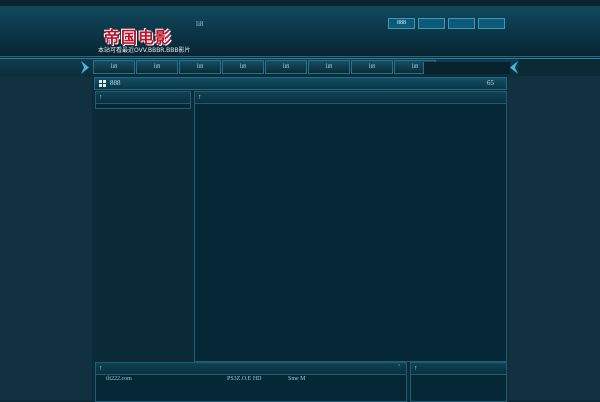 The height and width of the screenshot is (402, 600). What do you see at coordinates (114, 67) in the screenshot?
I see `nav-tab-1: li8` at bounding box center [114, 67].